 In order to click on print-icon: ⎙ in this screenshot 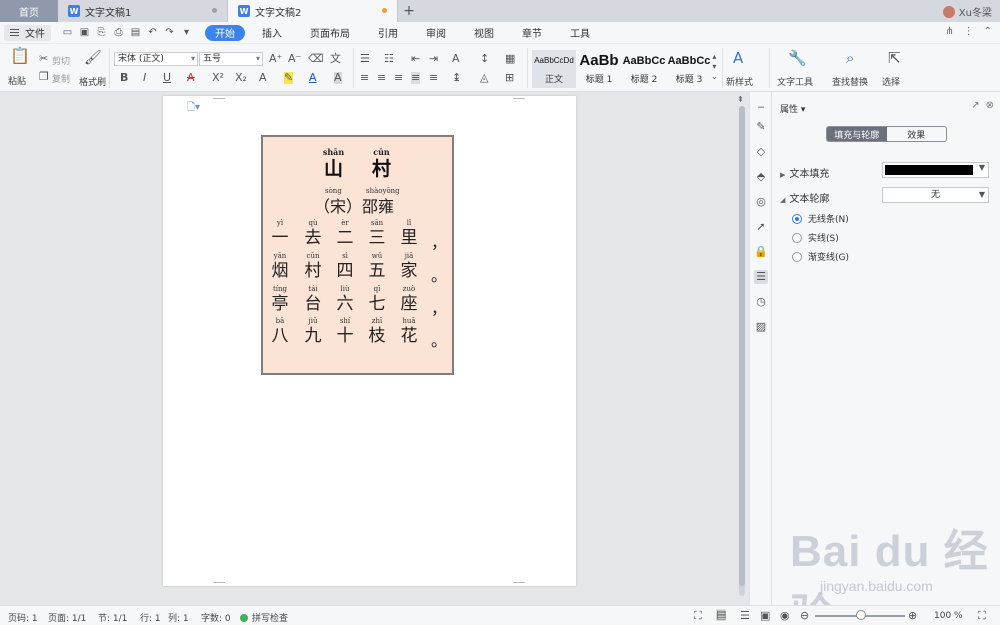, I will do `click(118, 33)`.